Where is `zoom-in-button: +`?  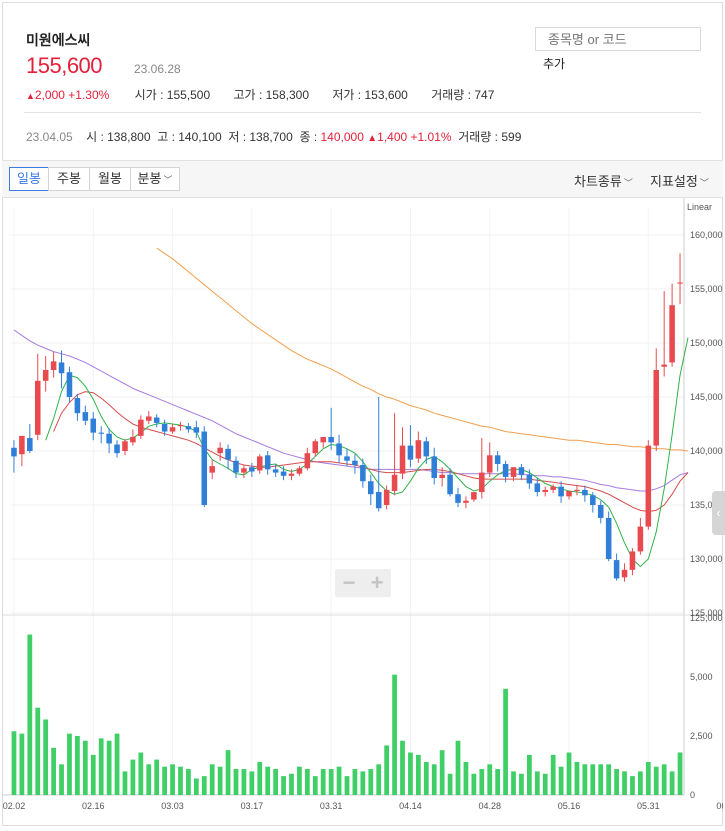 zoom-in-button: + is located at coordinates (377, 583).